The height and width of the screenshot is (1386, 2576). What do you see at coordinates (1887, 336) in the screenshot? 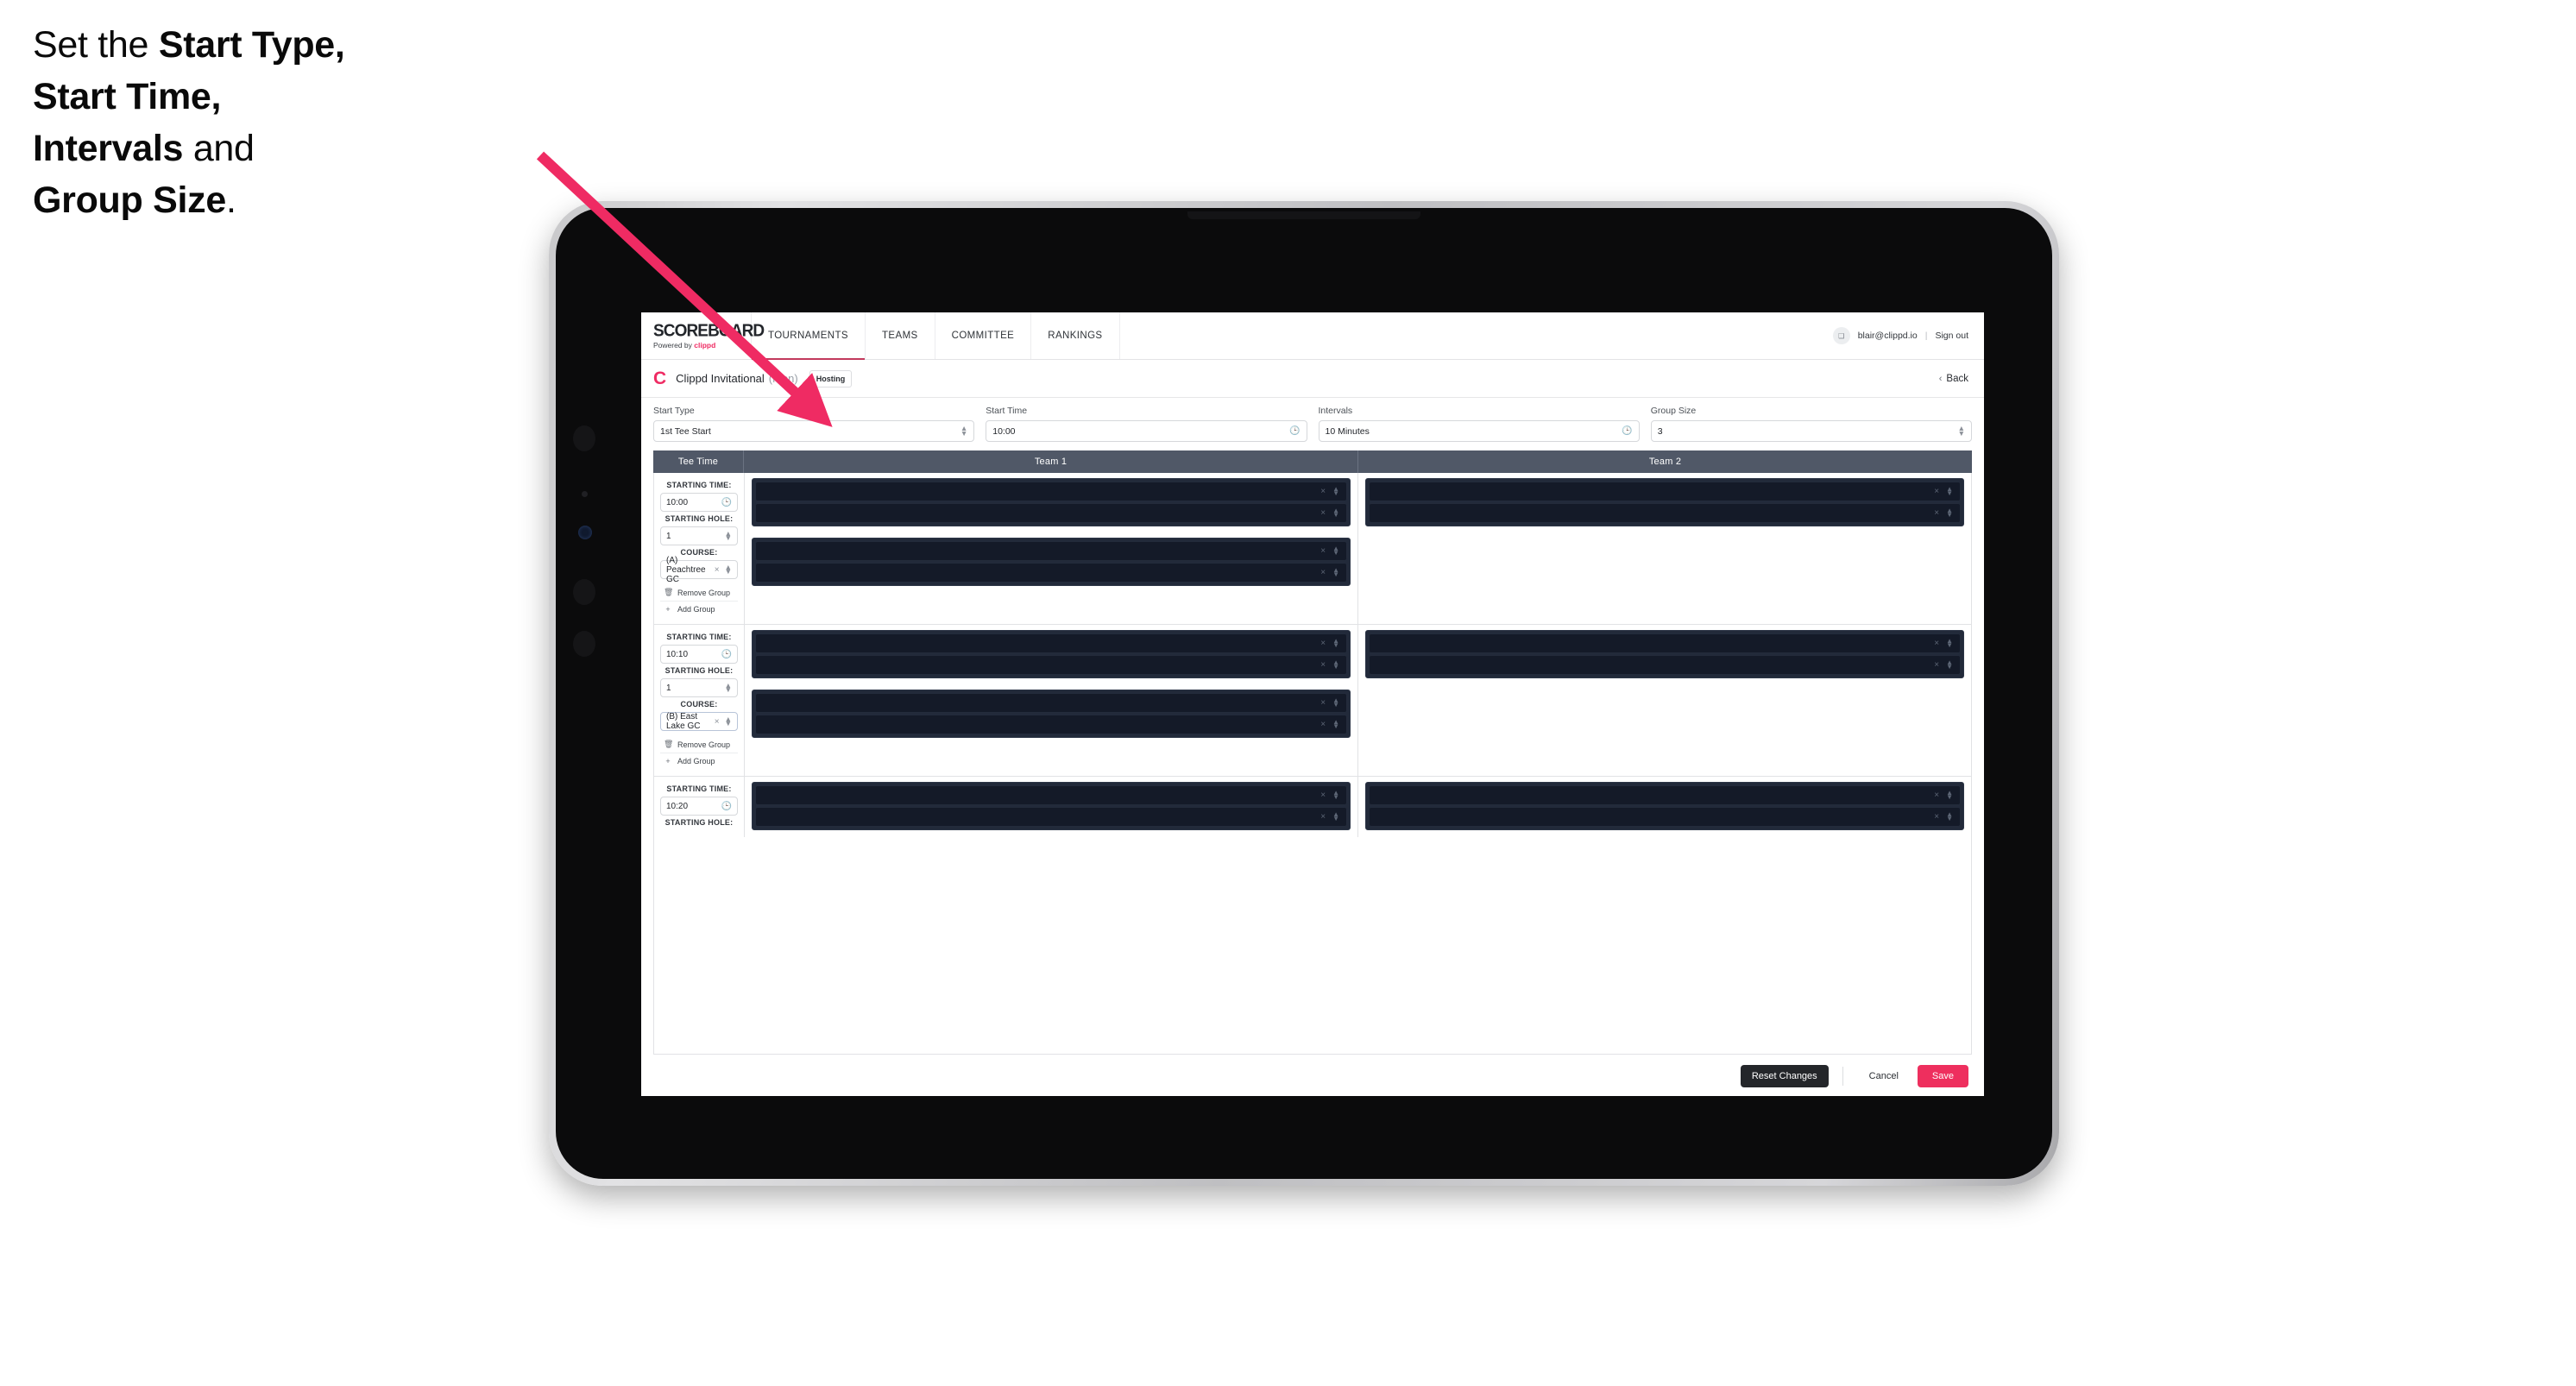
I see `user-email: blair@clippd.io` at bounding box center [1887, 336].